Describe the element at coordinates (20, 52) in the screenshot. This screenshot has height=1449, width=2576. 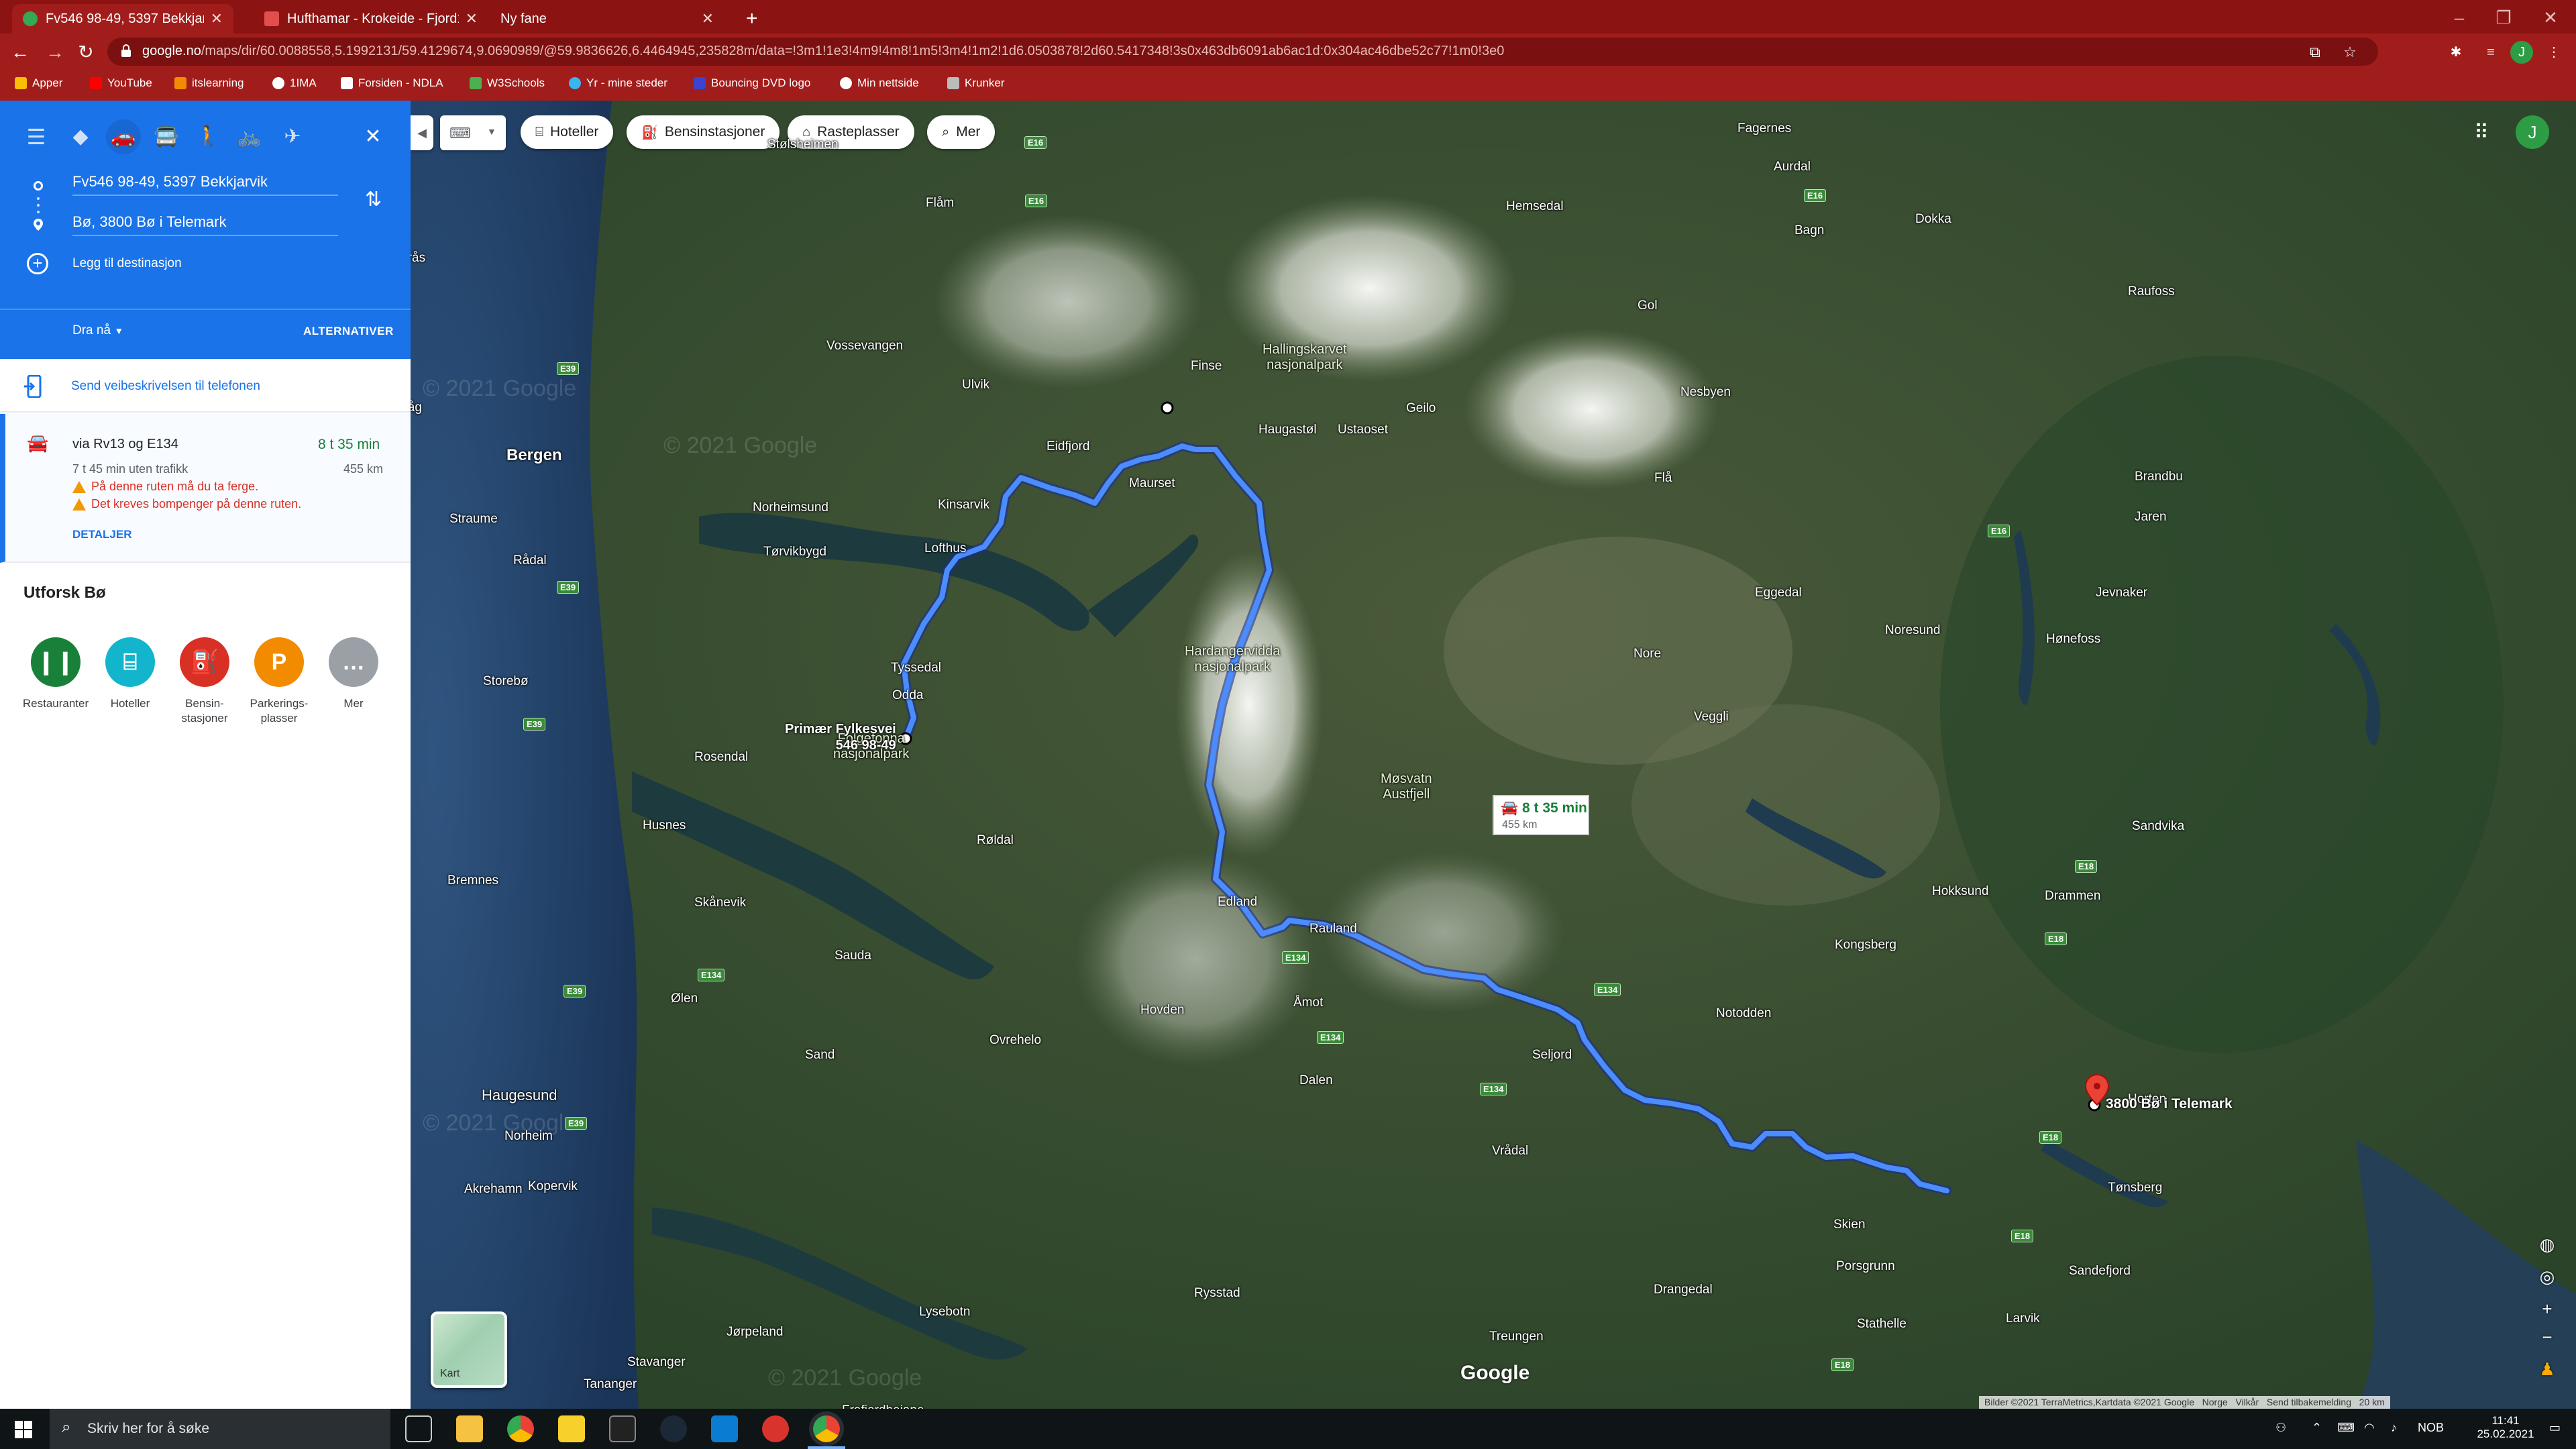
I see `back-arrow-icon: ←` at that location.